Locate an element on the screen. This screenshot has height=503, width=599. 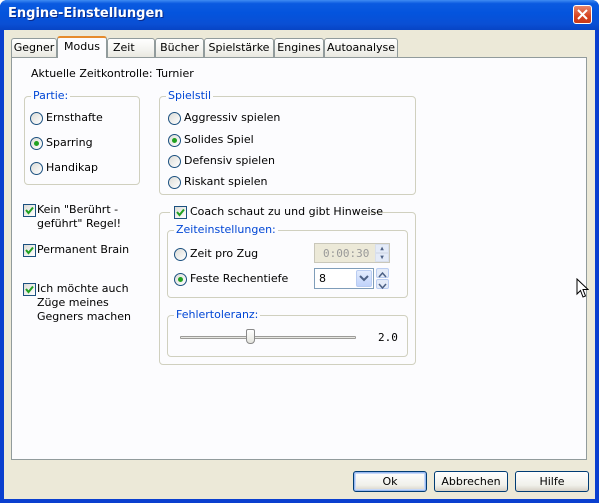
radio-riskant is located at coordinates (174, 182).